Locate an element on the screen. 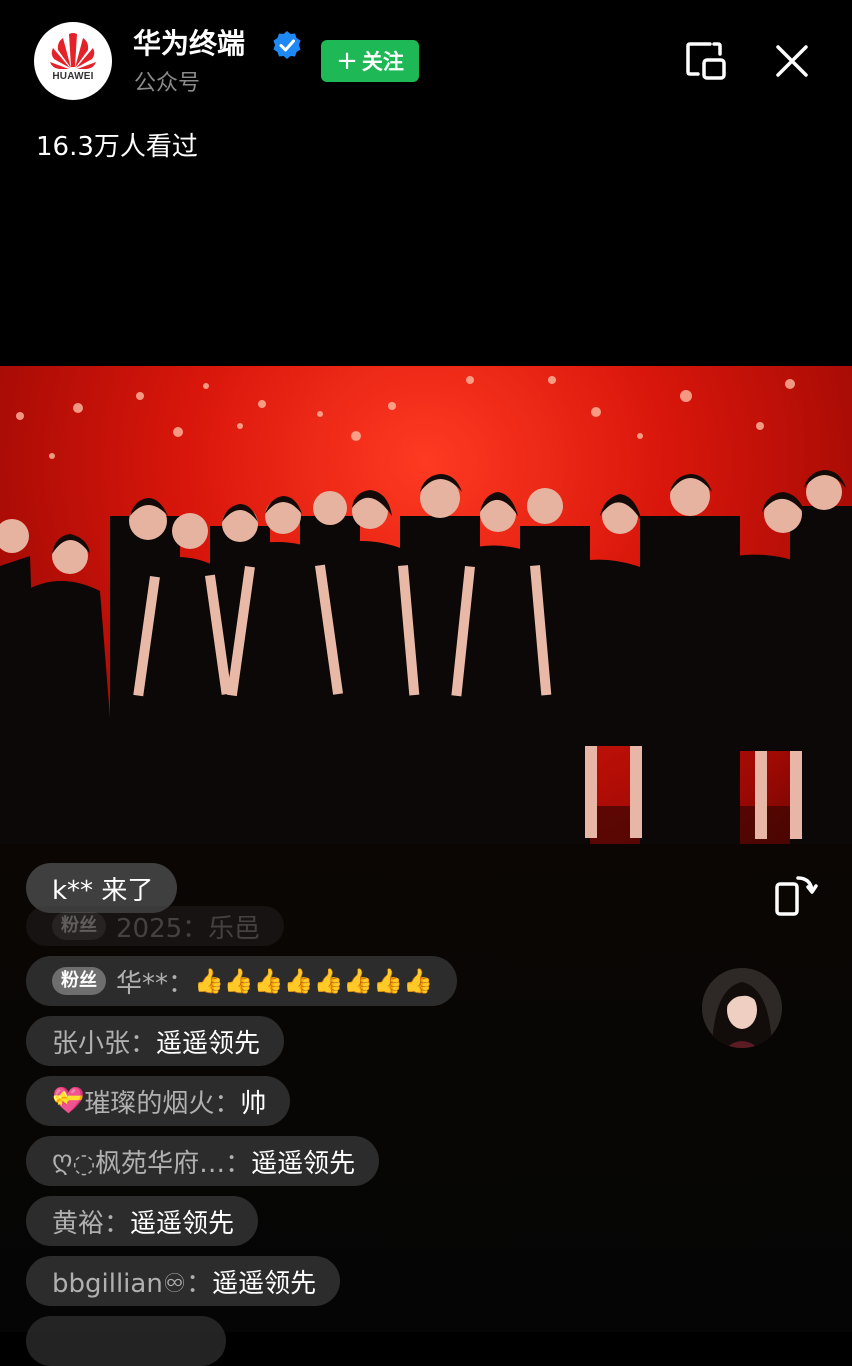 The height and width of the screenshot is (1366, 852). comment-faded: 粉丝 2025：乐邑 is located at coordinates (155, 926).